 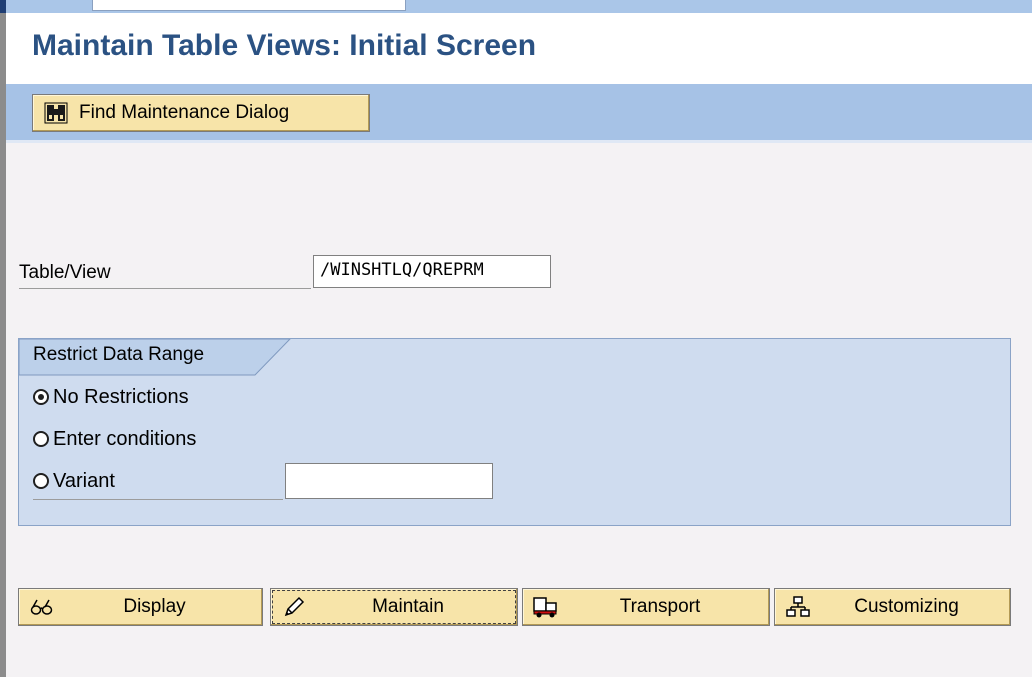 I want to click on binoculars-icon, so click(x=56, y=113).